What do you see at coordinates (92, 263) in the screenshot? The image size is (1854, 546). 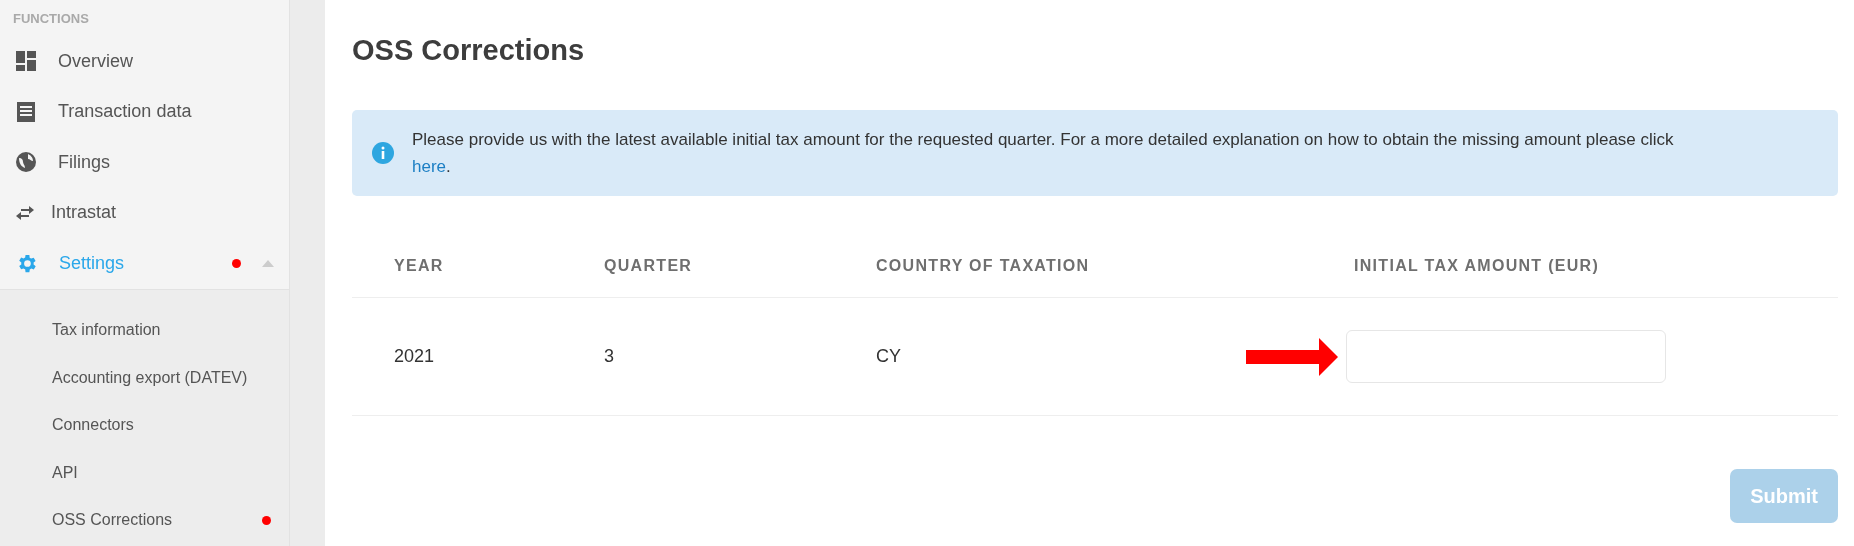 I see `item-label: Settings` at bounding box center [92, 263].